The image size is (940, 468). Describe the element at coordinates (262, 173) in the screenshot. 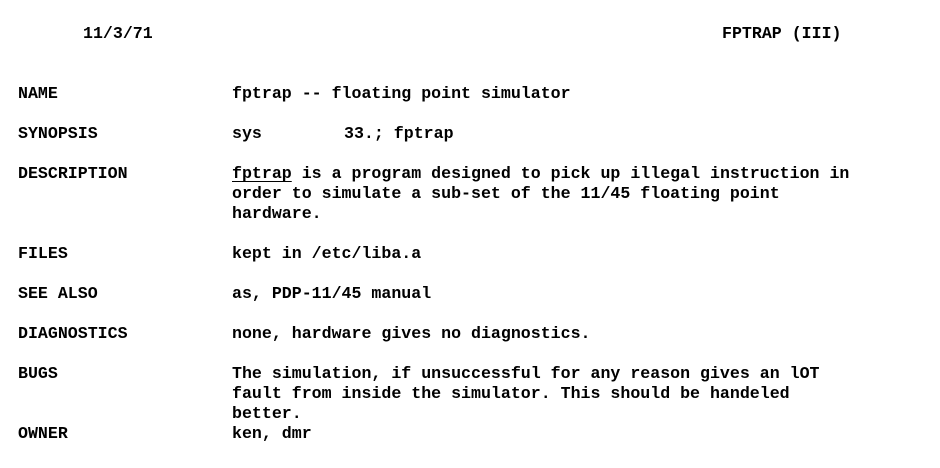

I see `description-term: fptrap` at that location.